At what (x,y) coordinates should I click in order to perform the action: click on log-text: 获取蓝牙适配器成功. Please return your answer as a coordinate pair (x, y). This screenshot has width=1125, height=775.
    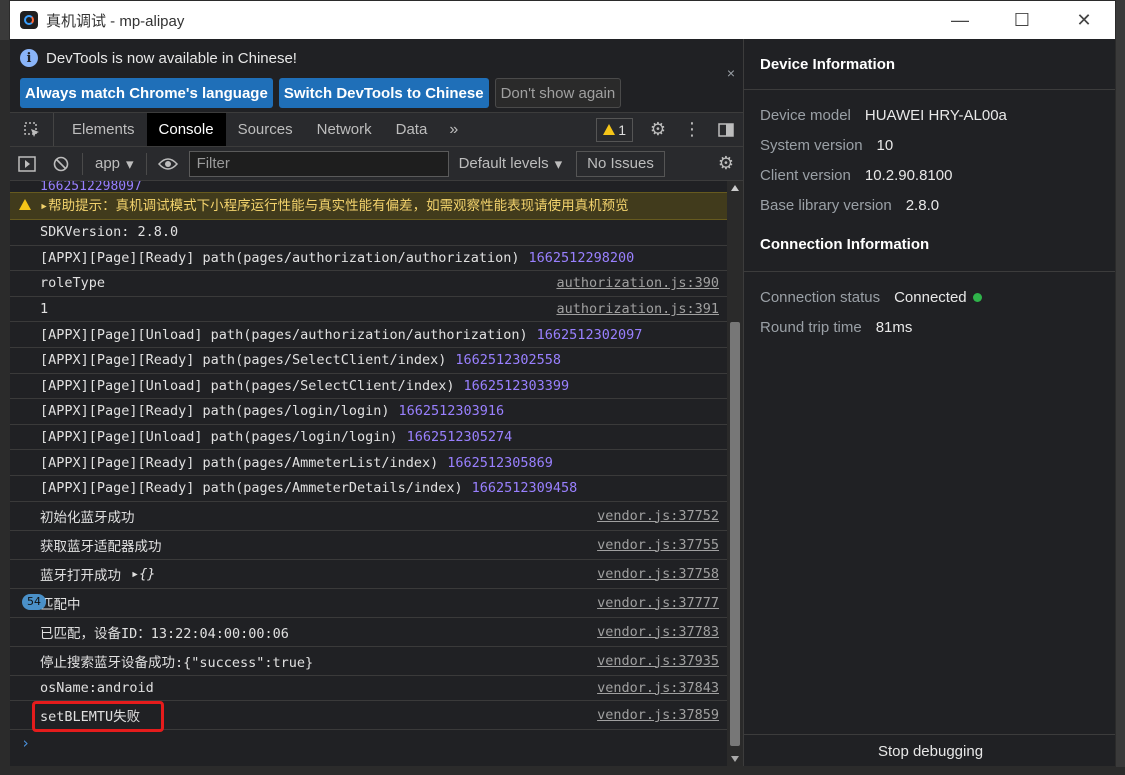
    Looking at the image, I should click on (101, 546).